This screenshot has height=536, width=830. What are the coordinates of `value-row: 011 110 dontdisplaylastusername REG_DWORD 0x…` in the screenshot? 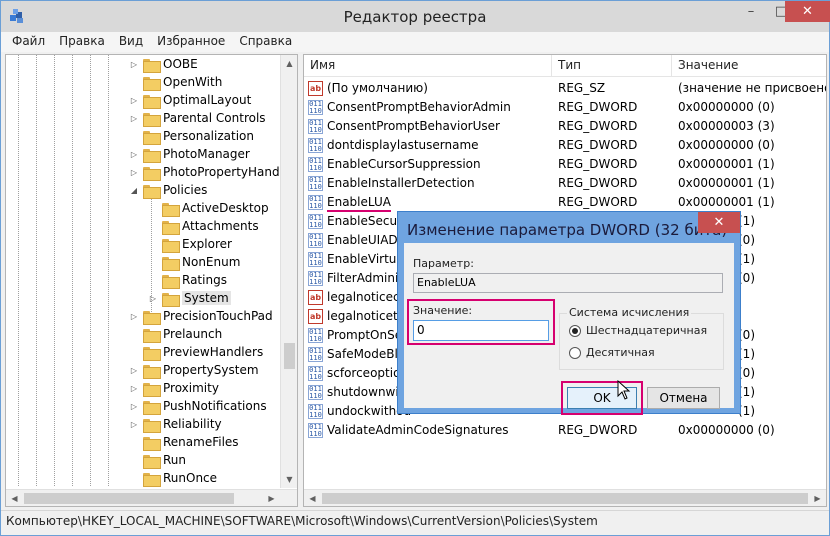 It's located at (559, 145).